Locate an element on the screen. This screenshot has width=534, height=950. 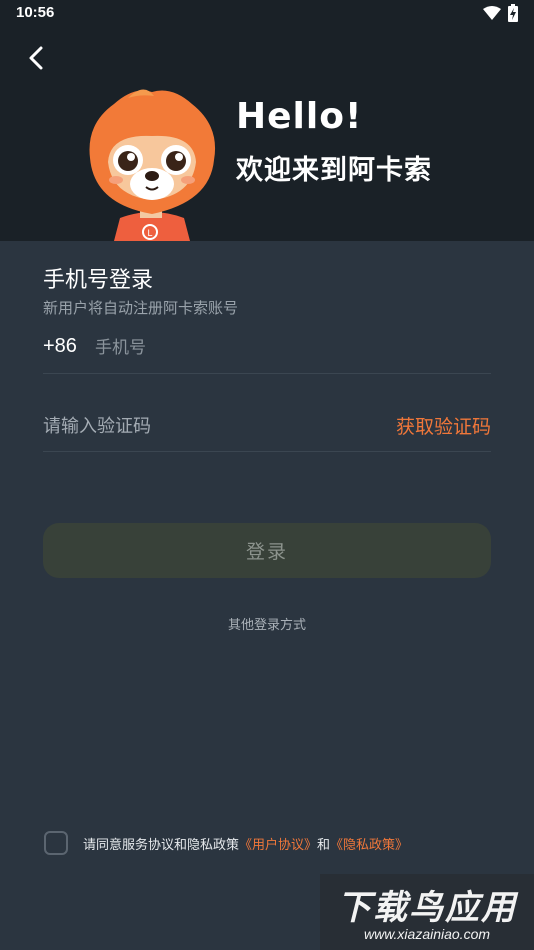
mascot-badge-letter: L is located at coordinates (149, 233).